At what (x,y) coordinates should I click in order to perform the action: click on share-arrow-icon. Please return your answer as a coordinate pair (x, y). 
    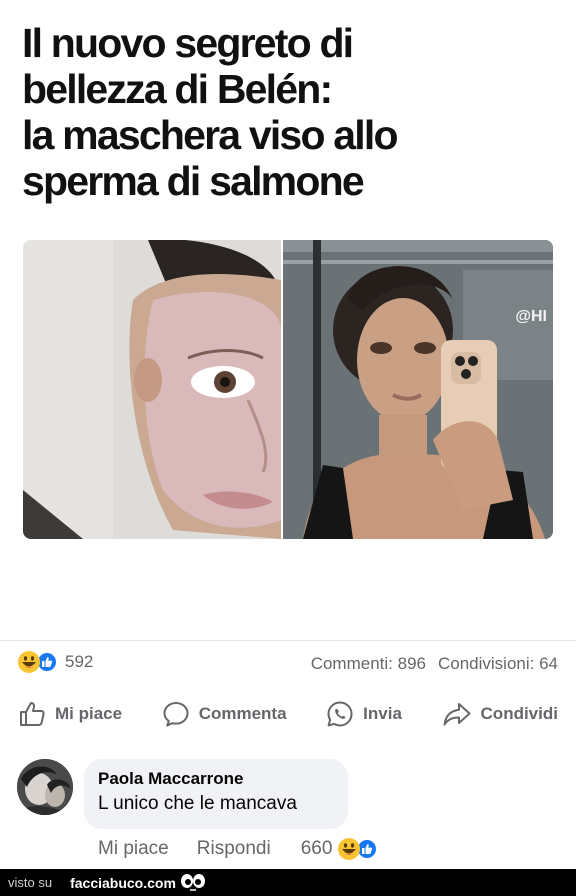
    Looking at the image, I should click on (457, 714).